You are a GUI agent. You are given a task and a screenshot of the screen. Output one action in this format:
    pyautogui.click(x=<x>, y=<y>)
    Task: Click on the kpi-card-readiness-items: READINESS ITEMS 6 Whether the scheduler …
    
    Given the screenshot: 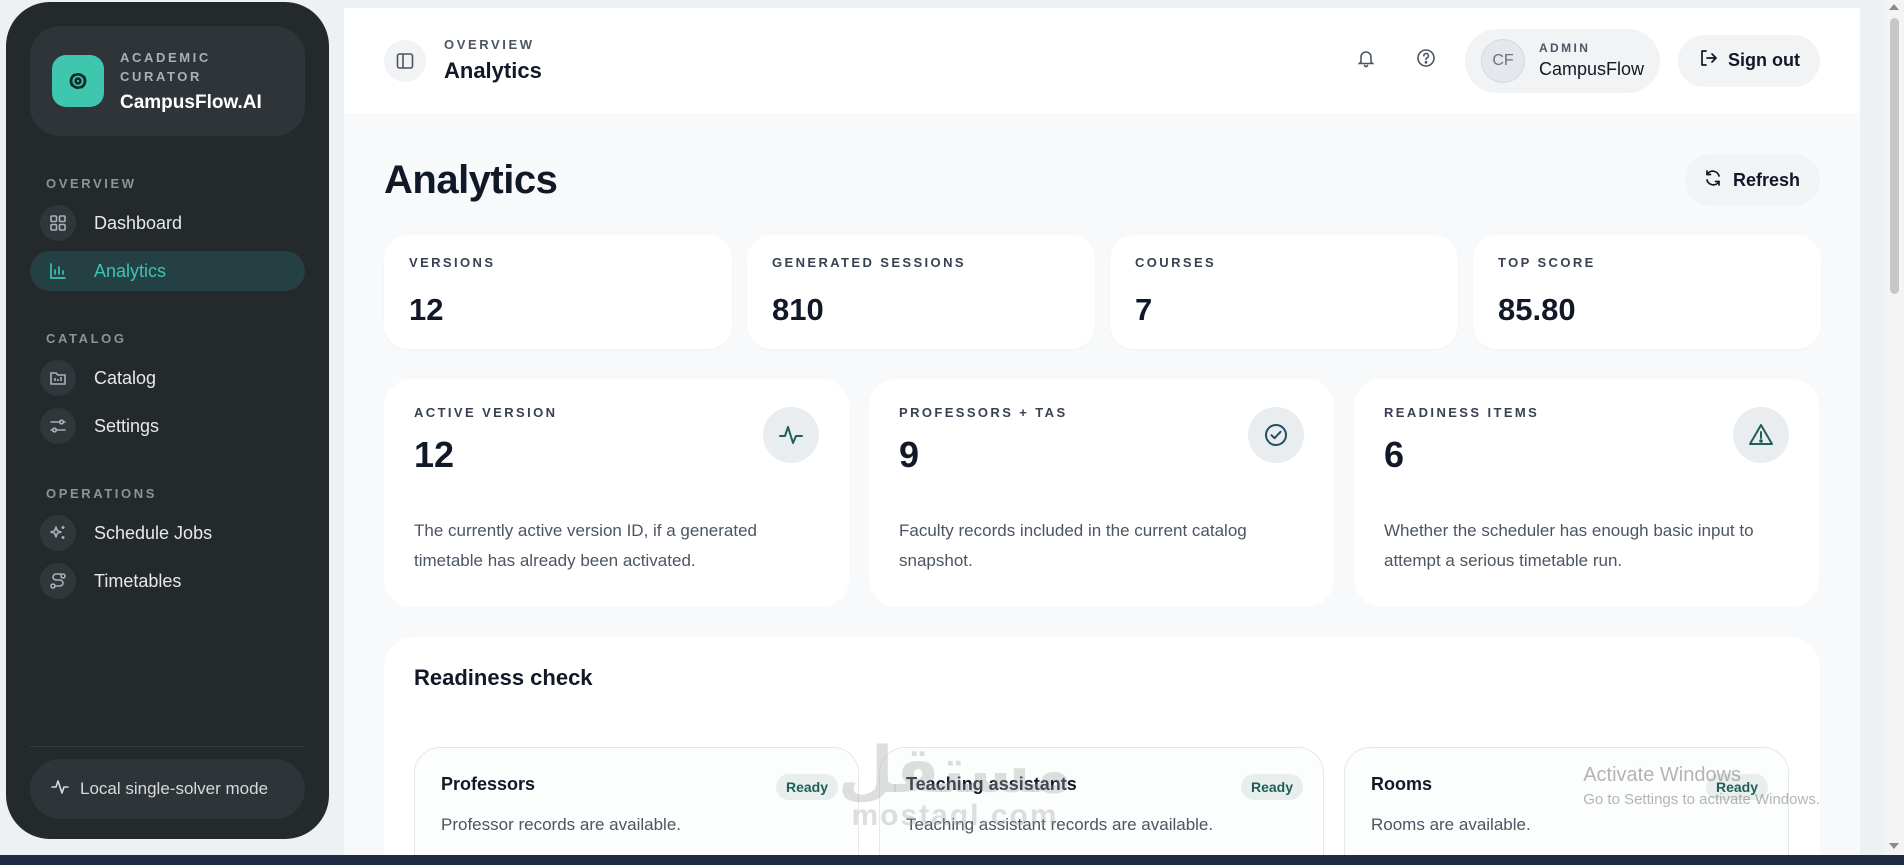 What is the action you would take?
    pyautogui.click(x=1586, y=493)
    